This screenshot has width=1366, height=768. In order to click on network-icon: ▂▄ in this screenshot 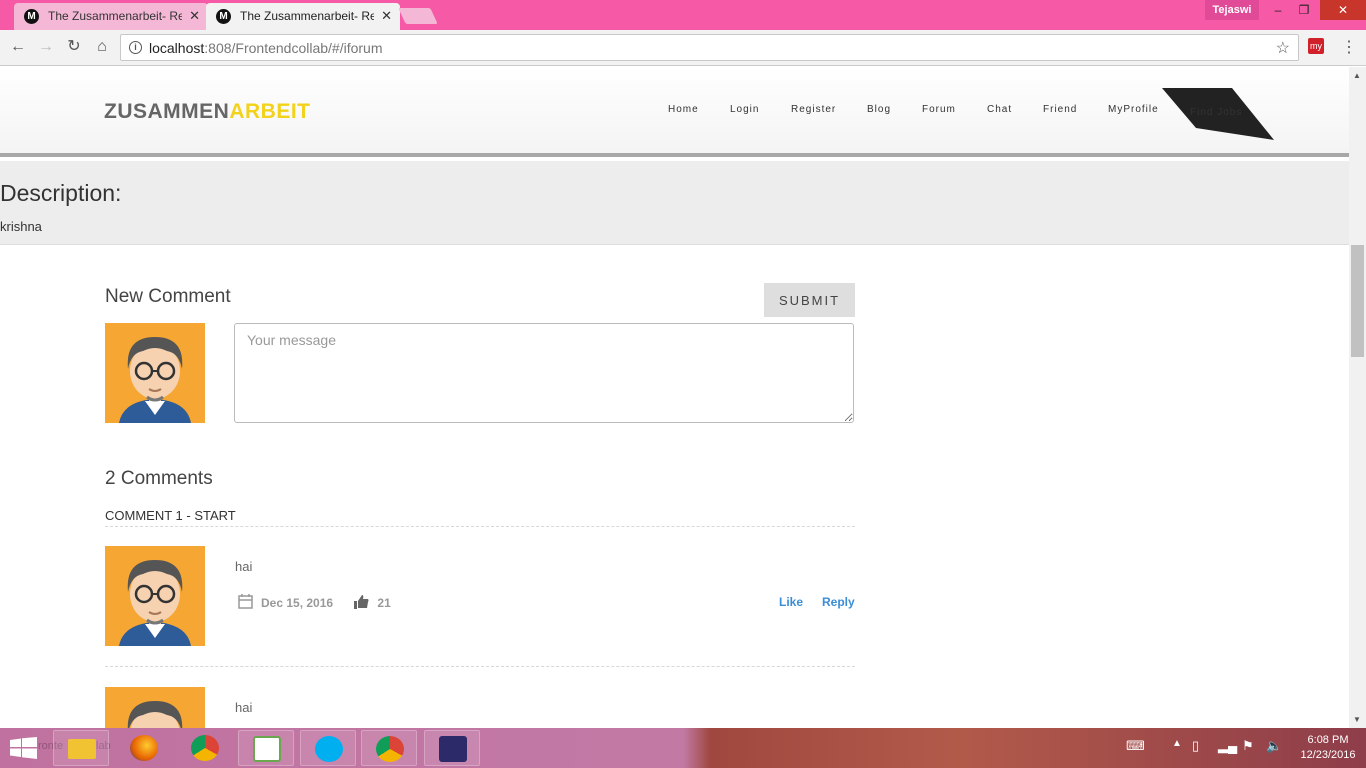, I will do `click(1227, 746)`.